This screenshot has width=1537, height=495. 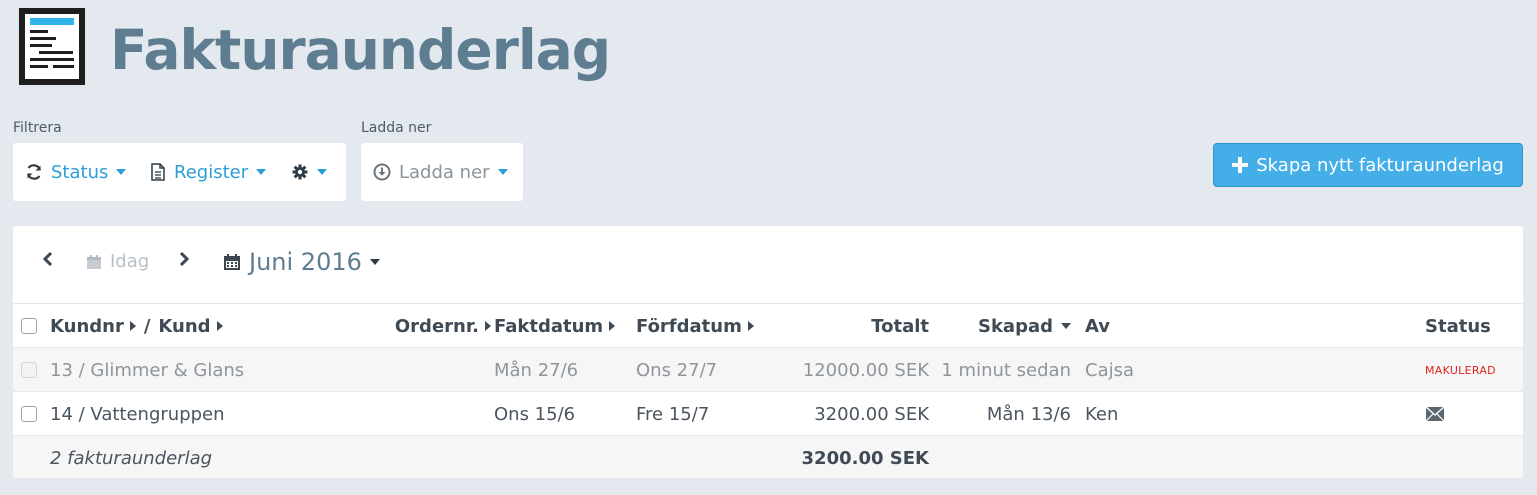 I want to click on today-label: Idag, so click(x=130, y=261).